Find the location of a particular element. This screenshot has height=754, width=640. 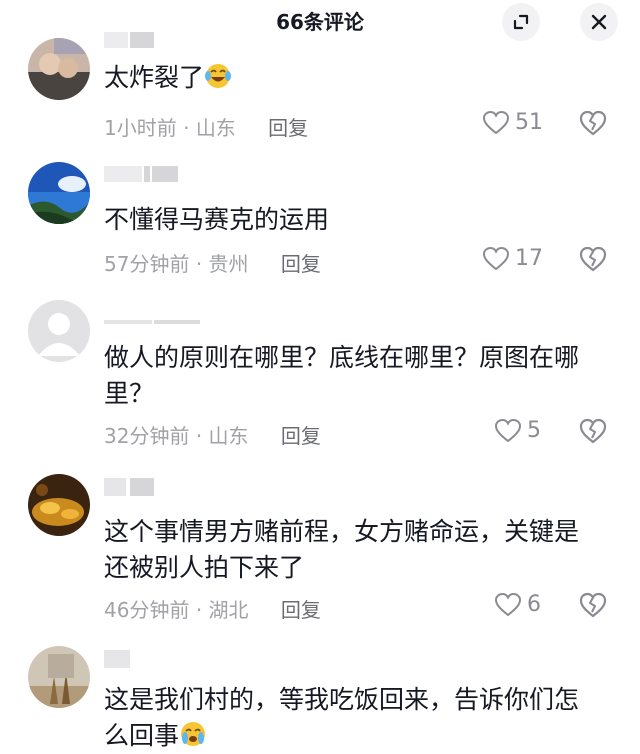

comment-text-content: 这是我们村的，等我吃饭回来，告诉你们怎么回事 is located at coordinates (342, 717).